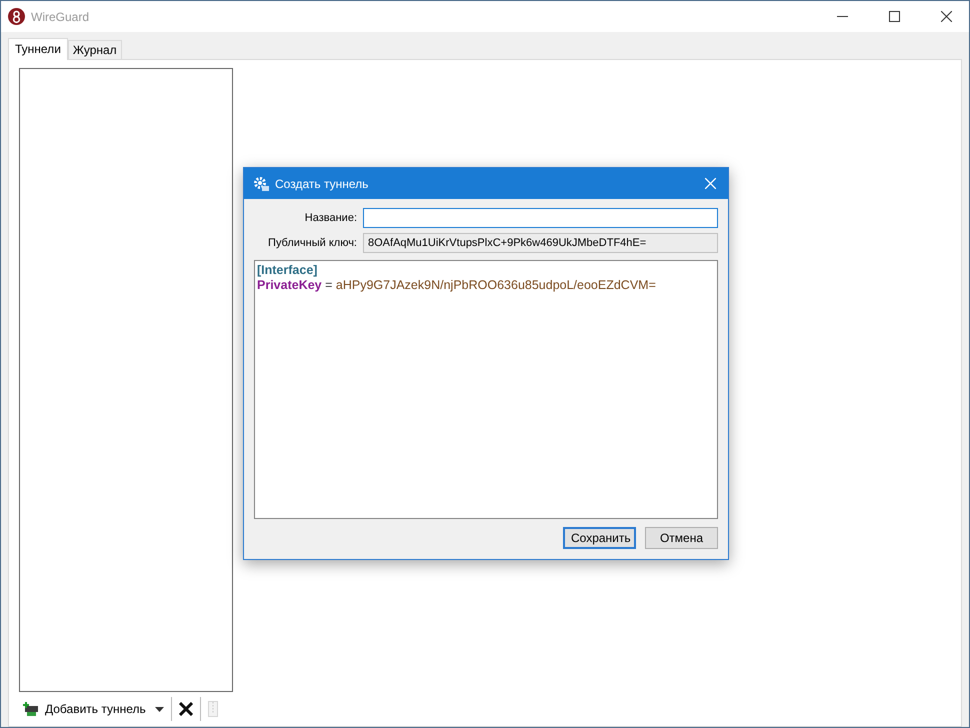 The image size is (970, 728). What do you see at coordinates (457, 285) in the screenshot?
I see `config-line: PrivateKey = aHPy9G7JAzek9N/njPbROO636u85udpoL/eooEZdCVM=` at bounding box center [457, 285].